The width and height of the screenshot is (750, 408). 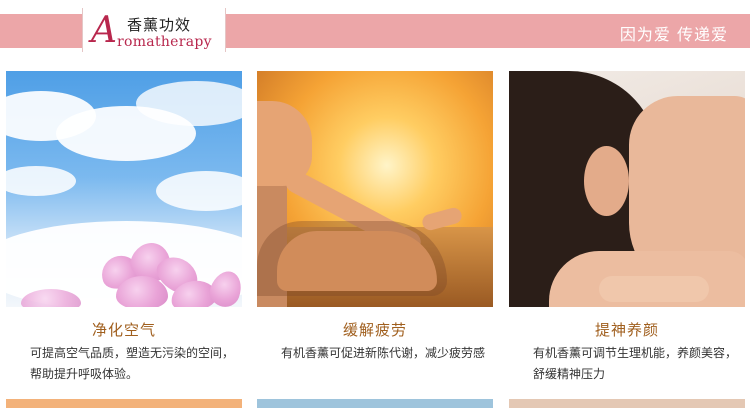 I want to click on card-description: 有机香薰可调节生理机能，养颜美容，舒缓精神压力, so click(x=635, y=363).